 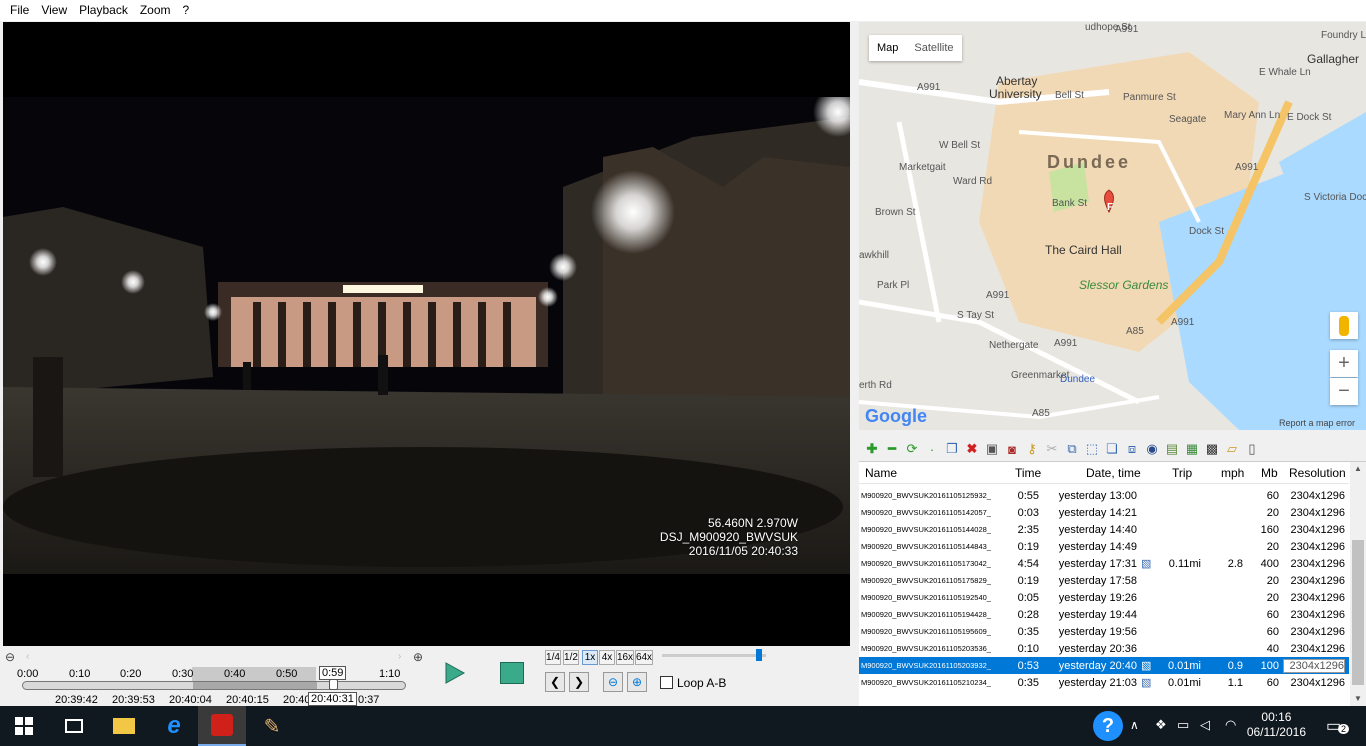 What do you see at coordinates (1182, 473) in the screenshot?
I see `header-trip: Trip` at bounding box center [1182, 473].